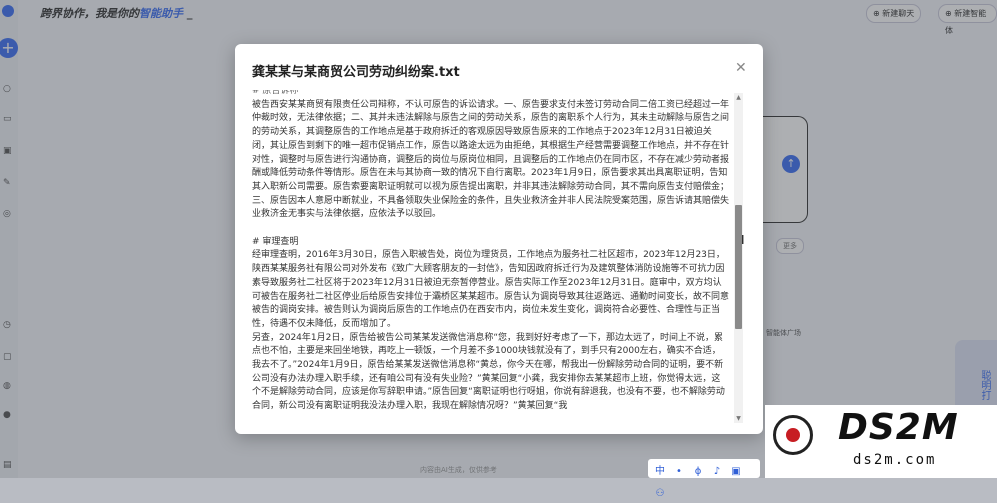 This screenshot has width=997, height=503. I want to click on text-cursor-icon: I, so click(743, 240).